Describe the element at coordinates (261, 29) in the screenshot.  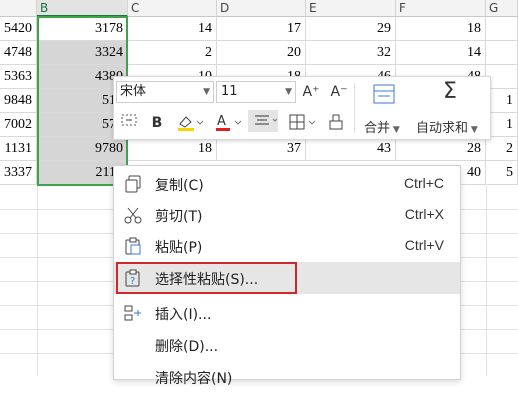
I see `cell-d: 17` at that location.